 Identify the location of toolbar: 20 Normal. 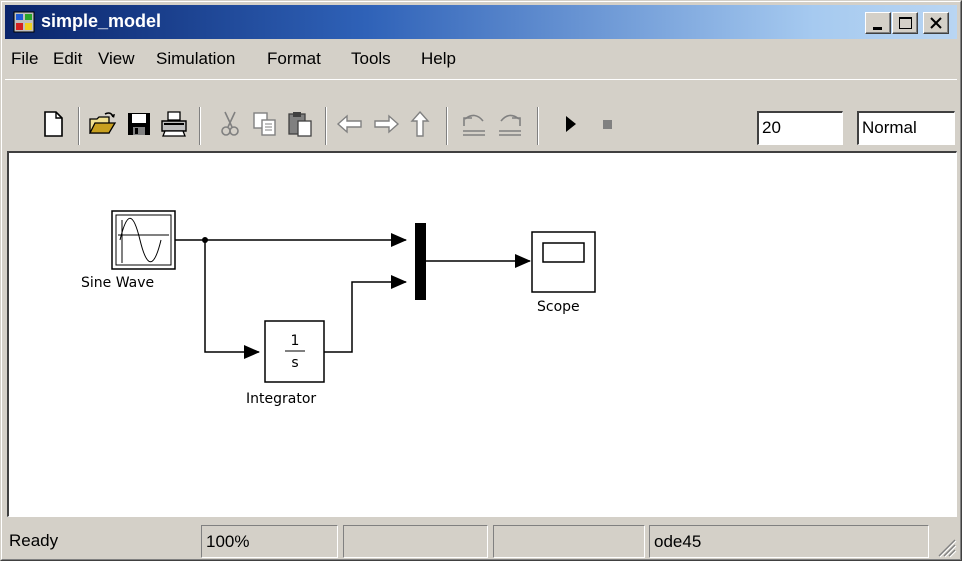
(481, 115).